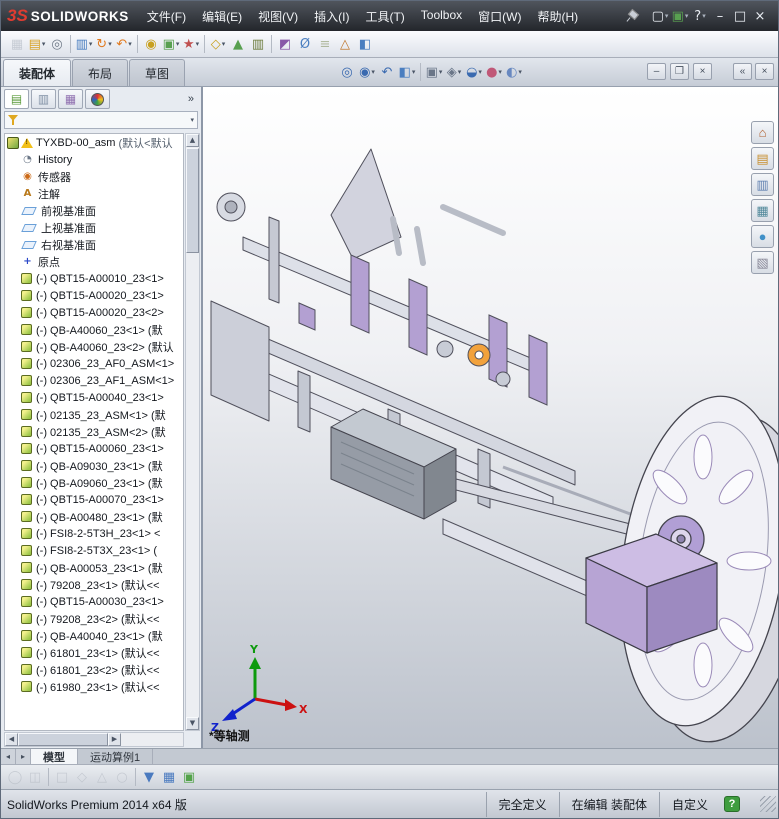 Image resolution: width=779 pixels, height=819 pixels. Describe the element at coordinates (94, 159) in the screenshot. I see `tree-item-0: ◔ History` at that location.